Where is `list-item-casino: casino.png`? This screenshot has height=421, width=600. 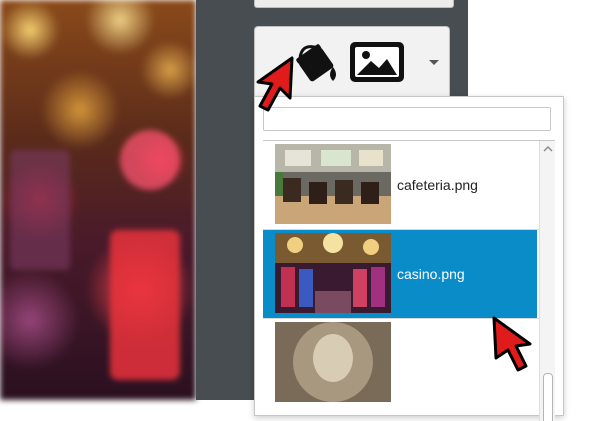 list-item-casino: casino.png is located at coordinates (400, 274).